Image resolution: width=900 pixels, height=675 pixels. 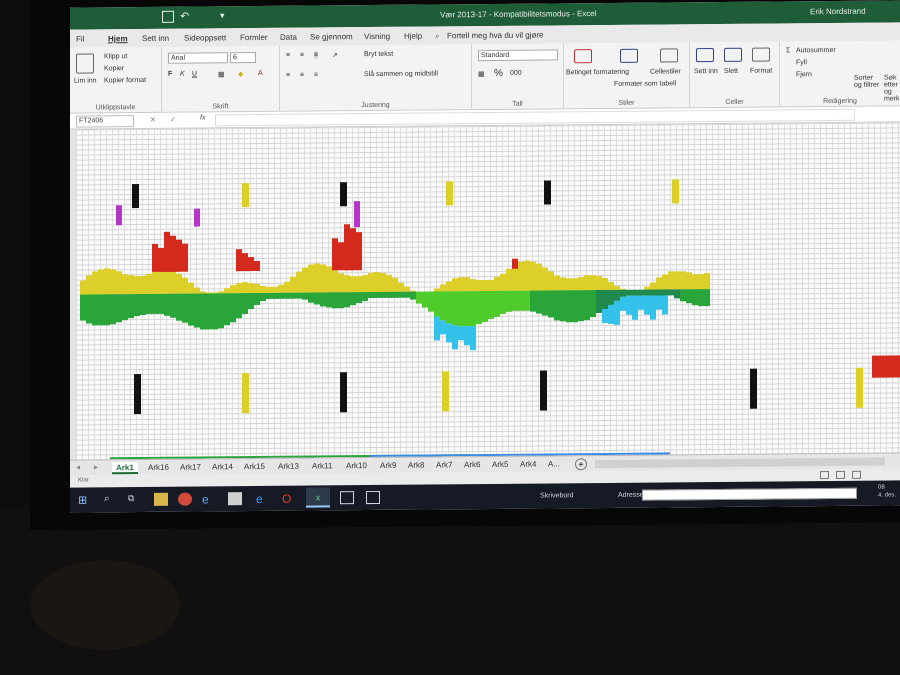 What do you see at coordinates (500, 465) in the screenshot?
I see `sheet-tab-ark5: Ark5` at bounding box center [500, 465].